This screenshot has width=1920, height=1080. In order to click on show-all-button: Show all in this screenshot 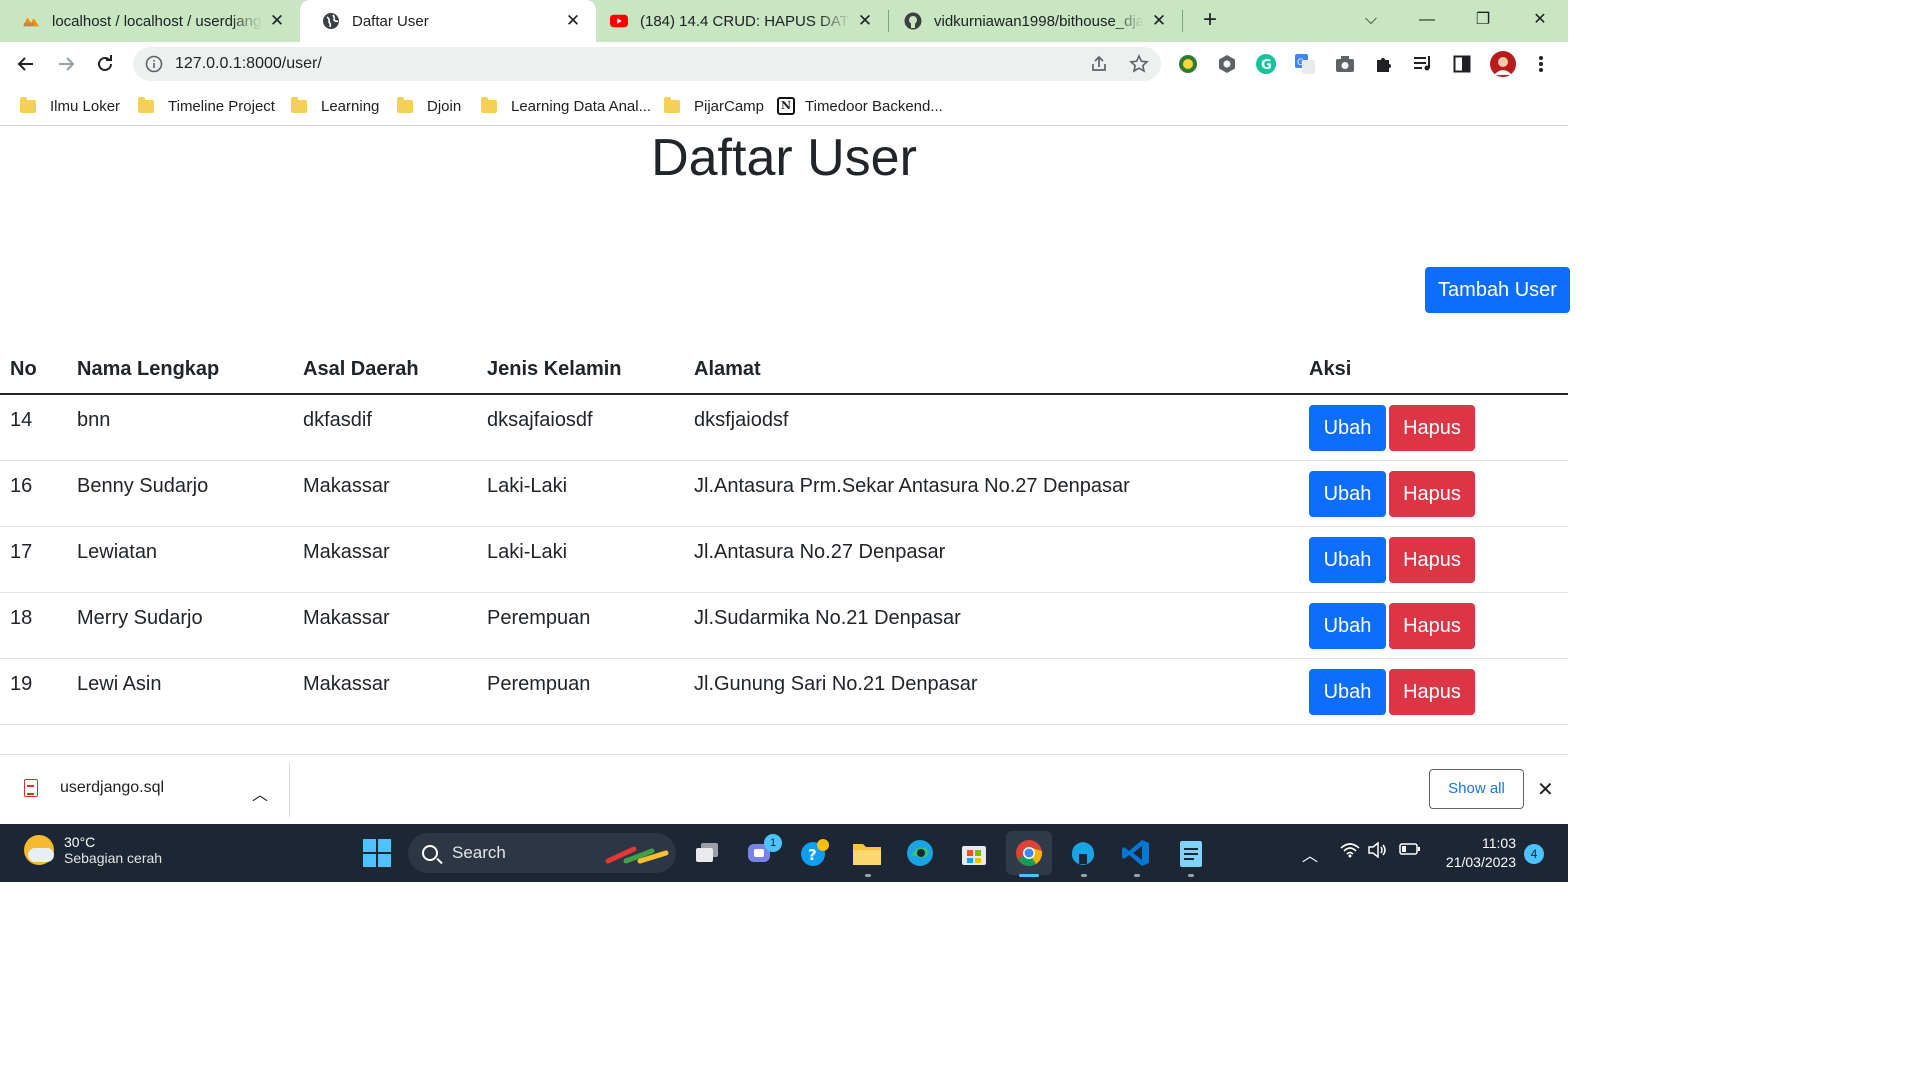, I will do `click(1476, 789)`.